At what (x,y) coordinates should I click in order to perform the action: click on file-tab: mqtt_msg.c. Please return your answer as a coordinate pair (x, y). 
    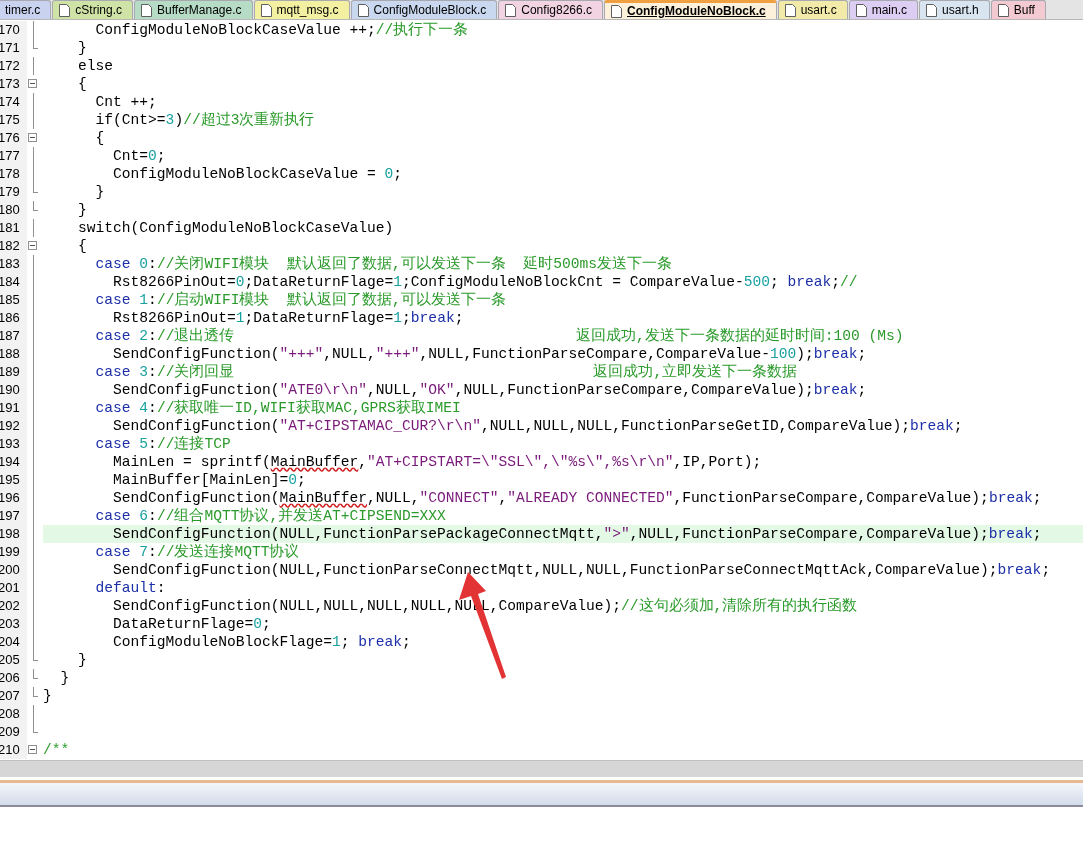
    Looking at the image, I should click on (301, 9).